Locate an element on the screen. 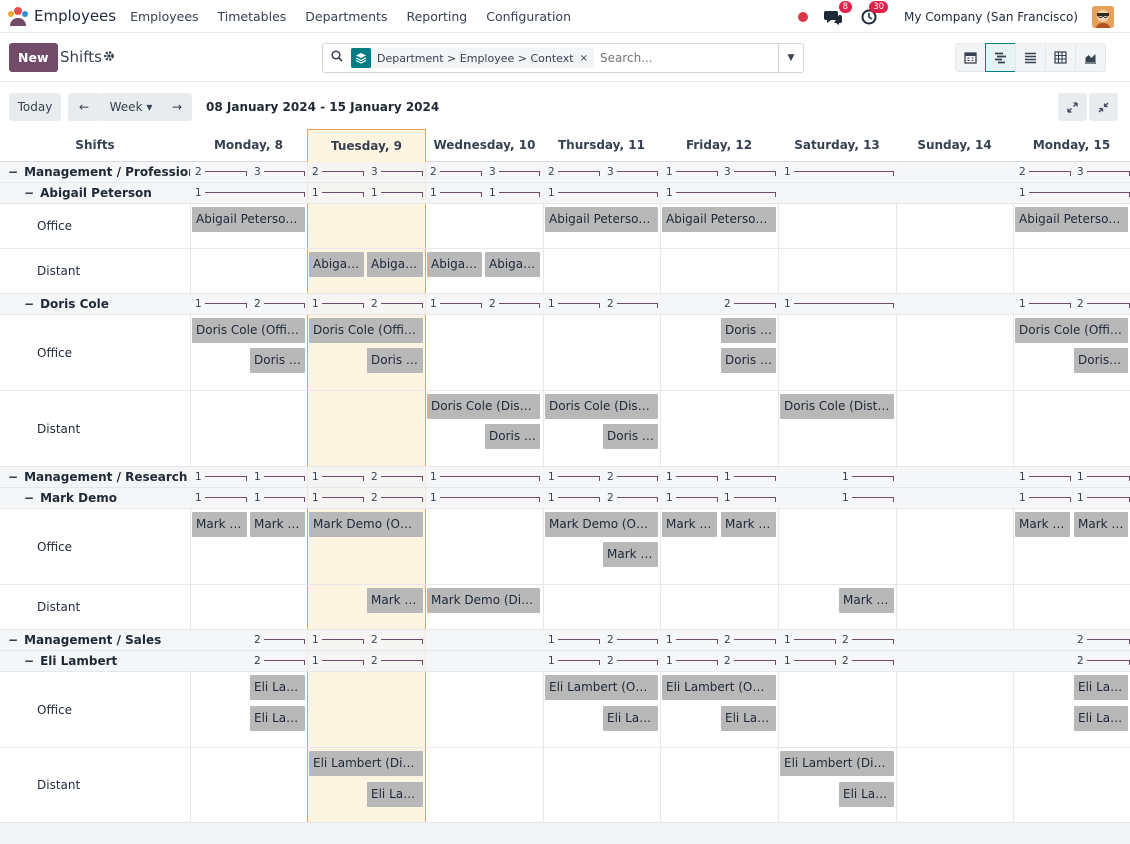  expand-rows-icon is located at coordinates (1072, 107).